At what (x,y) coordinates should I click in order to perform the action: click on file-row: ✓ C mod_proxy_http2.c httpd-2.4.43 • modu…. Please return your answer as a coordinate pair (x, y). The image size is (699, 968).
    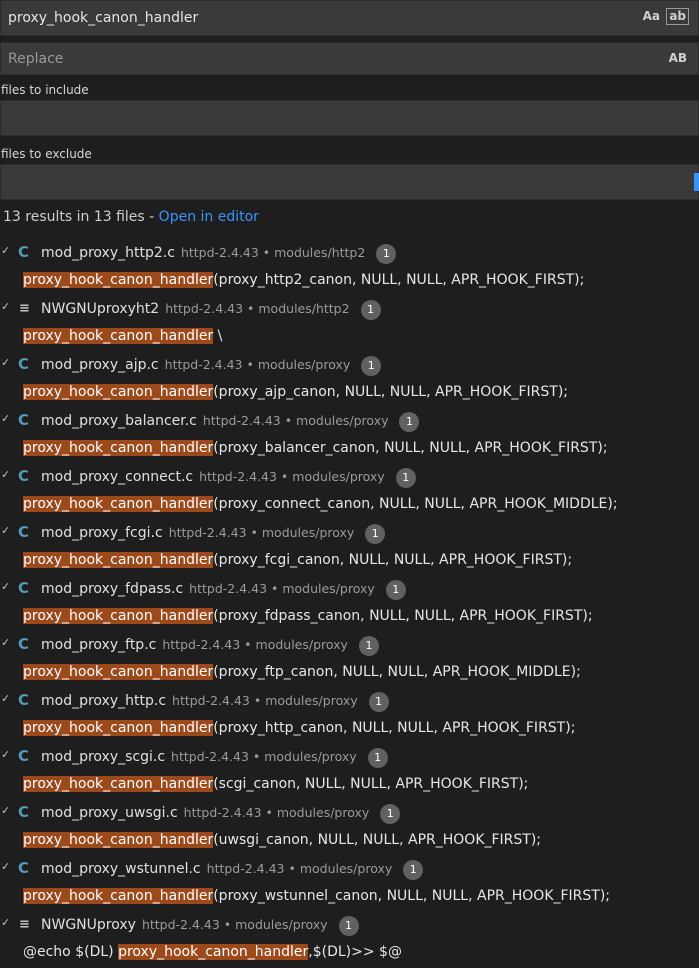
    Looking at the image, I should click on (349, 253).